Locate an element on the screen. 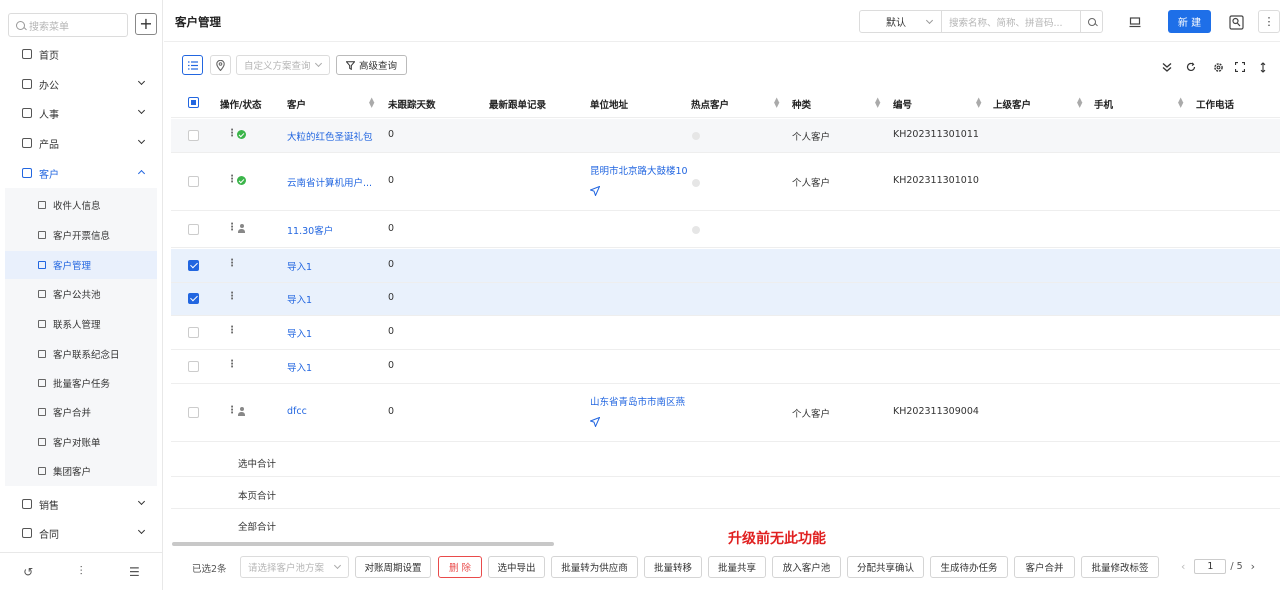 Image resolution: width=1280 pixels, height=590 pixels. settings-icon is located at coordinates (1218, 67).